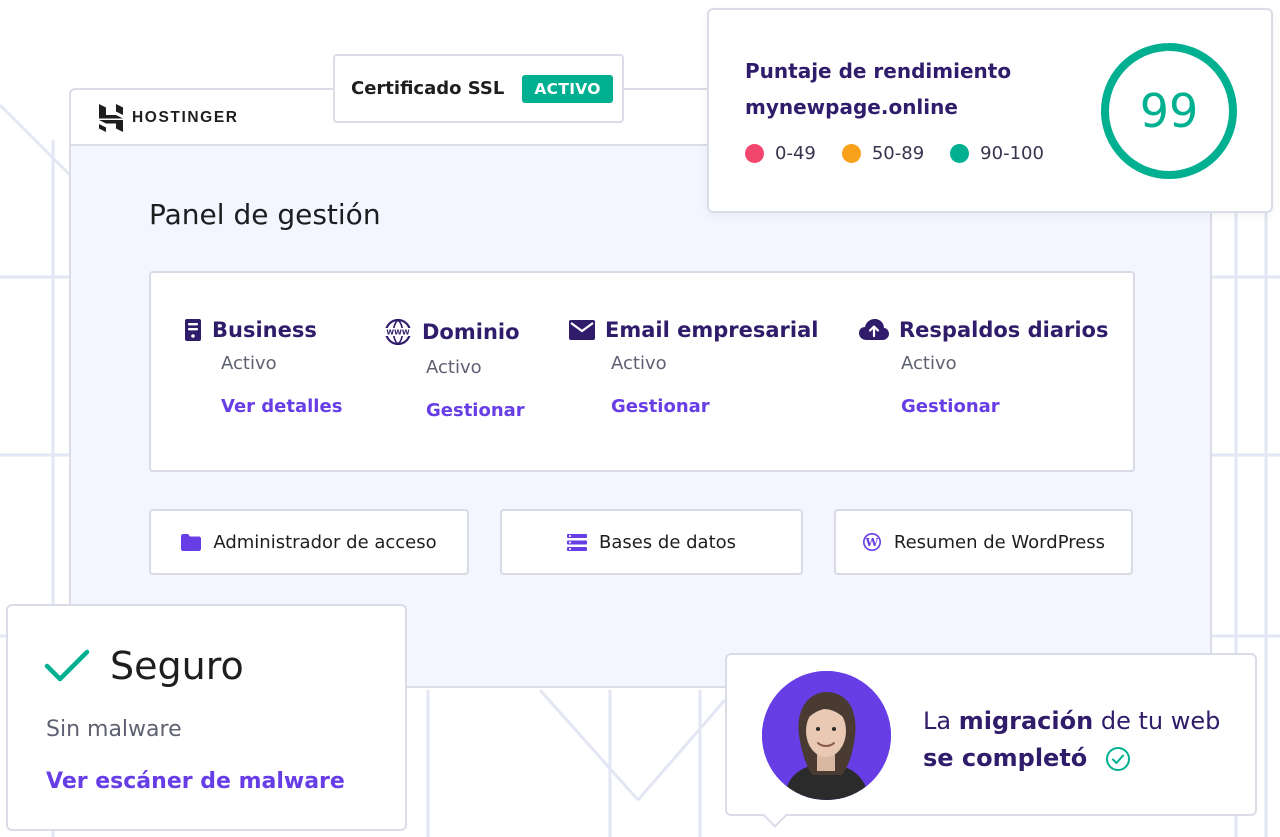 The width and height of the screenshot is (1280, 837). Describe the element at coordinates (667, 542) in the screenshot. I see `databases-label: Bases de datos` at that location.